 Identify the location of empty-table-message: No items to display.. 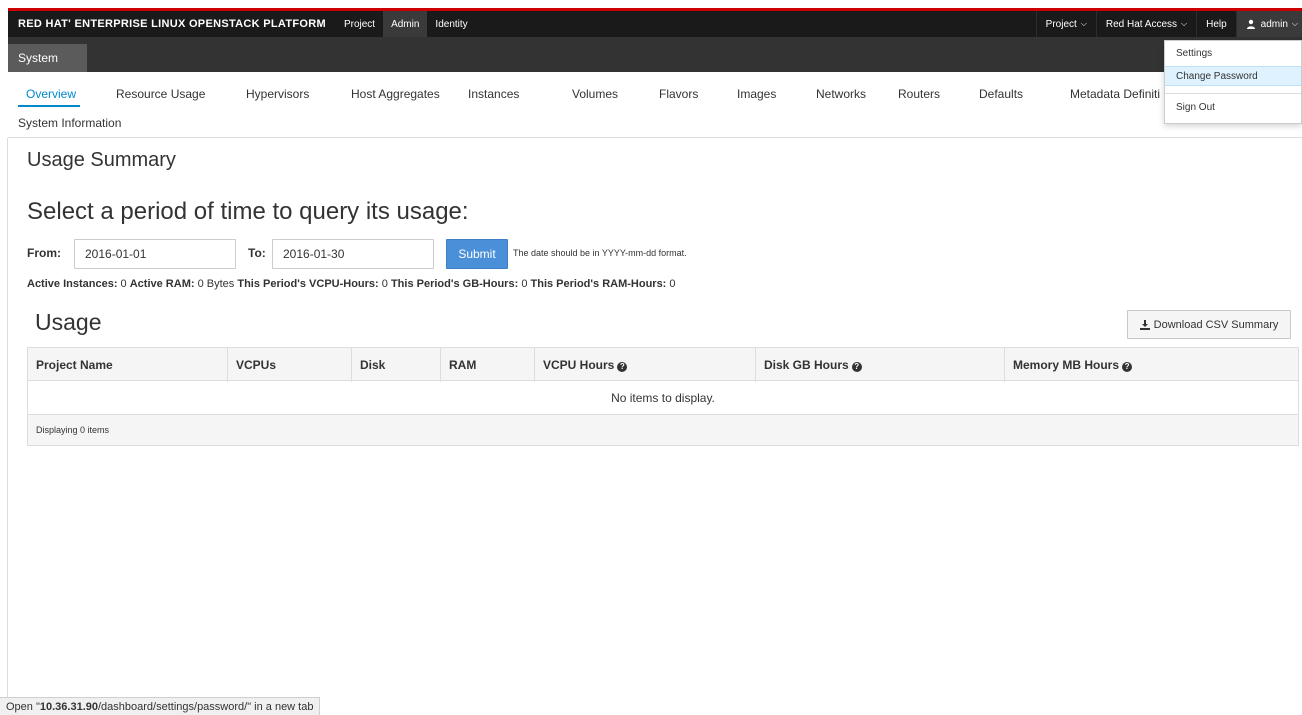
(663, 398).